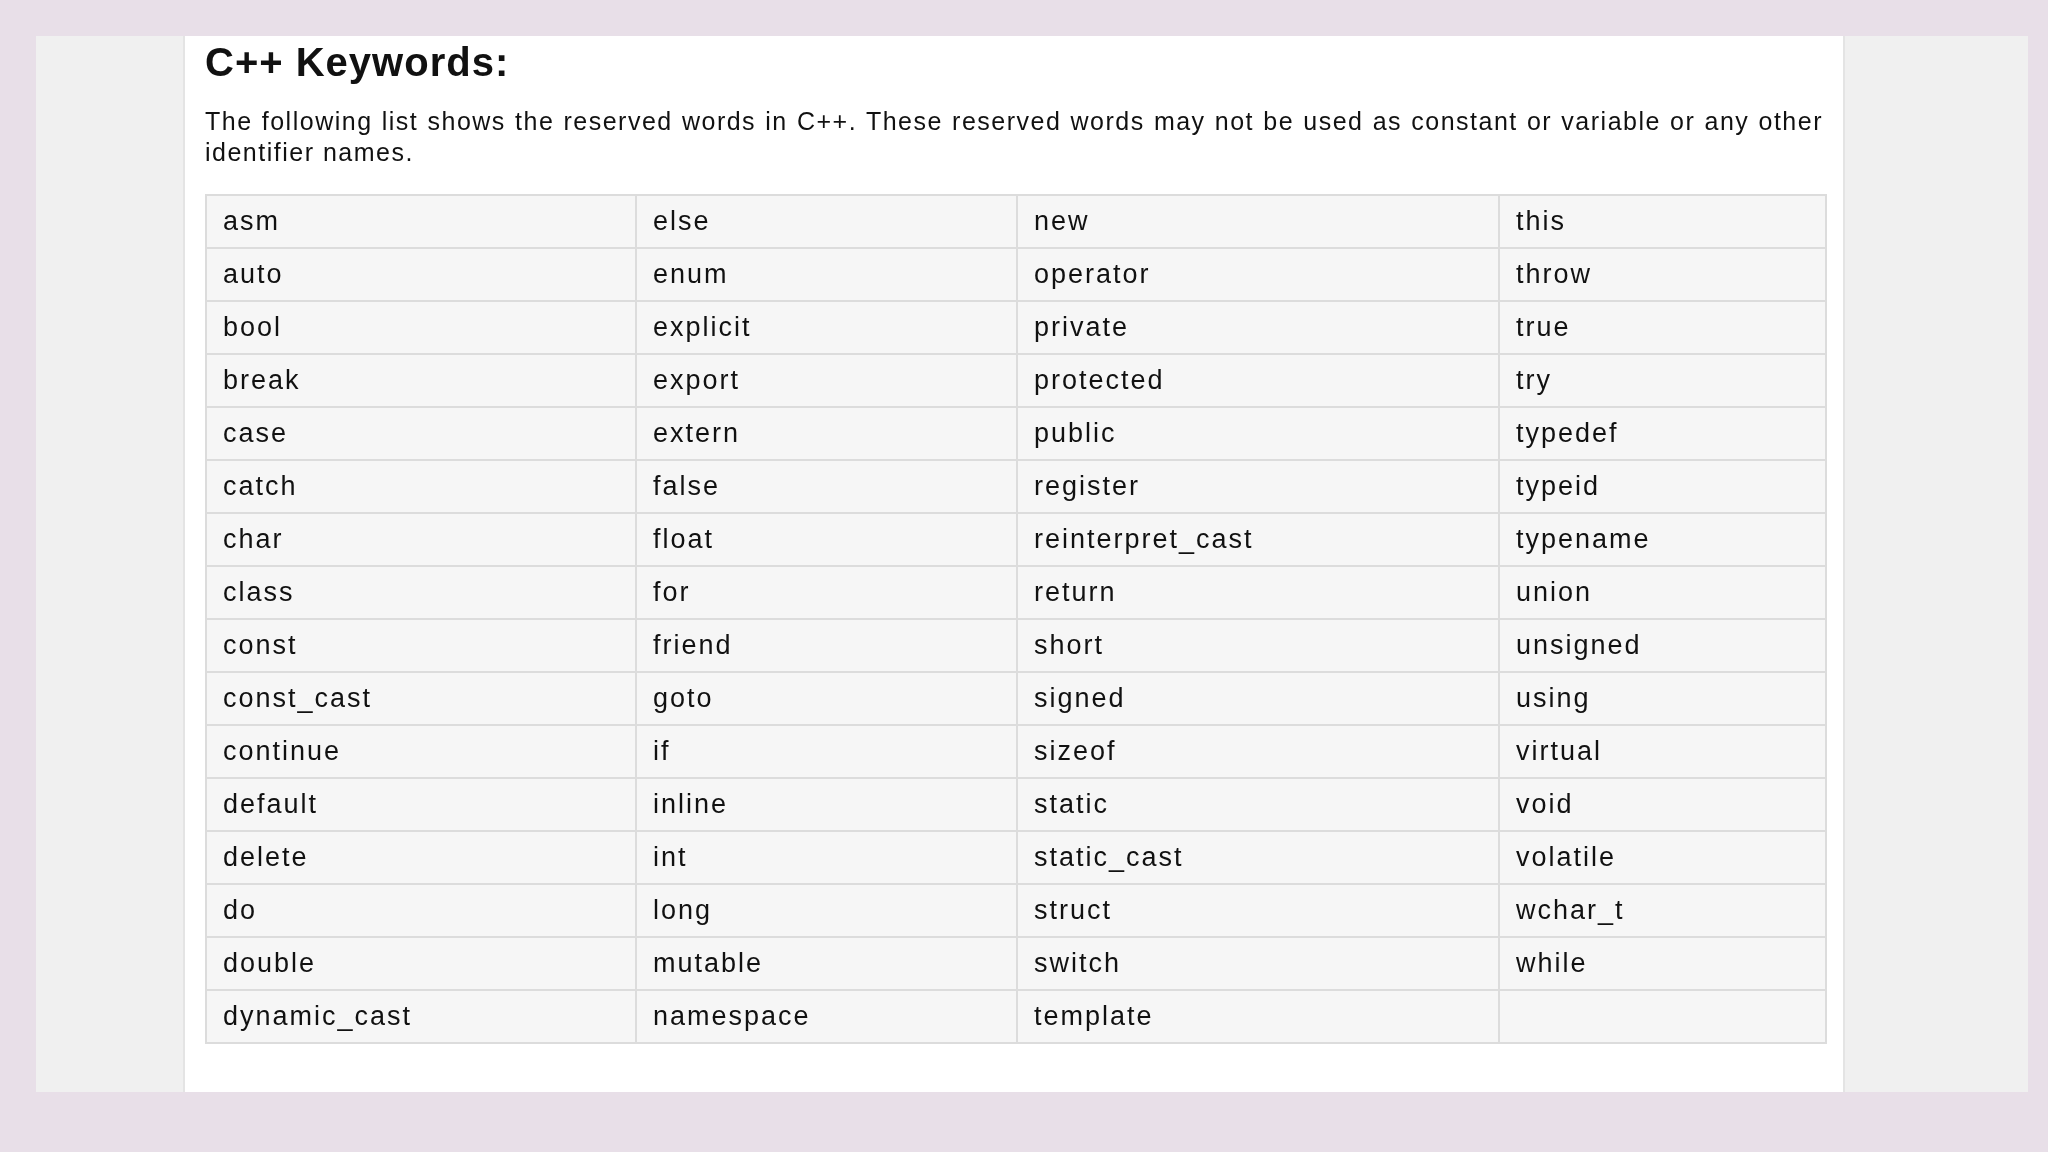 This screenshot has width=2048, height=1152. Describe the element at coordinates (1258, 751) in the screenshot. I see `table-cell: sizeof` at that location.